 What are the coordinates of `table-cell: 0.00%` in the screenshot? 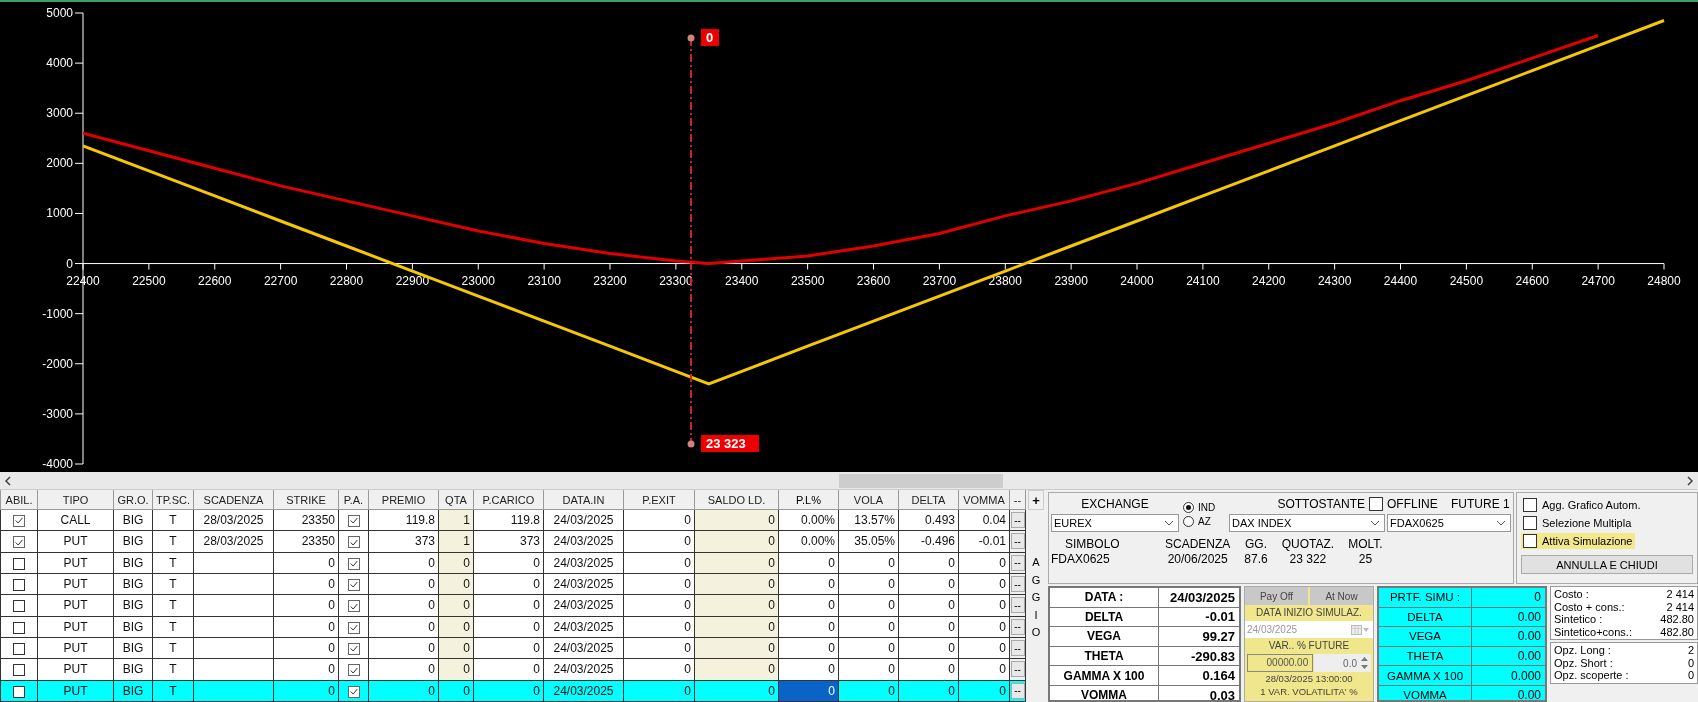 It's located at (808, 520).